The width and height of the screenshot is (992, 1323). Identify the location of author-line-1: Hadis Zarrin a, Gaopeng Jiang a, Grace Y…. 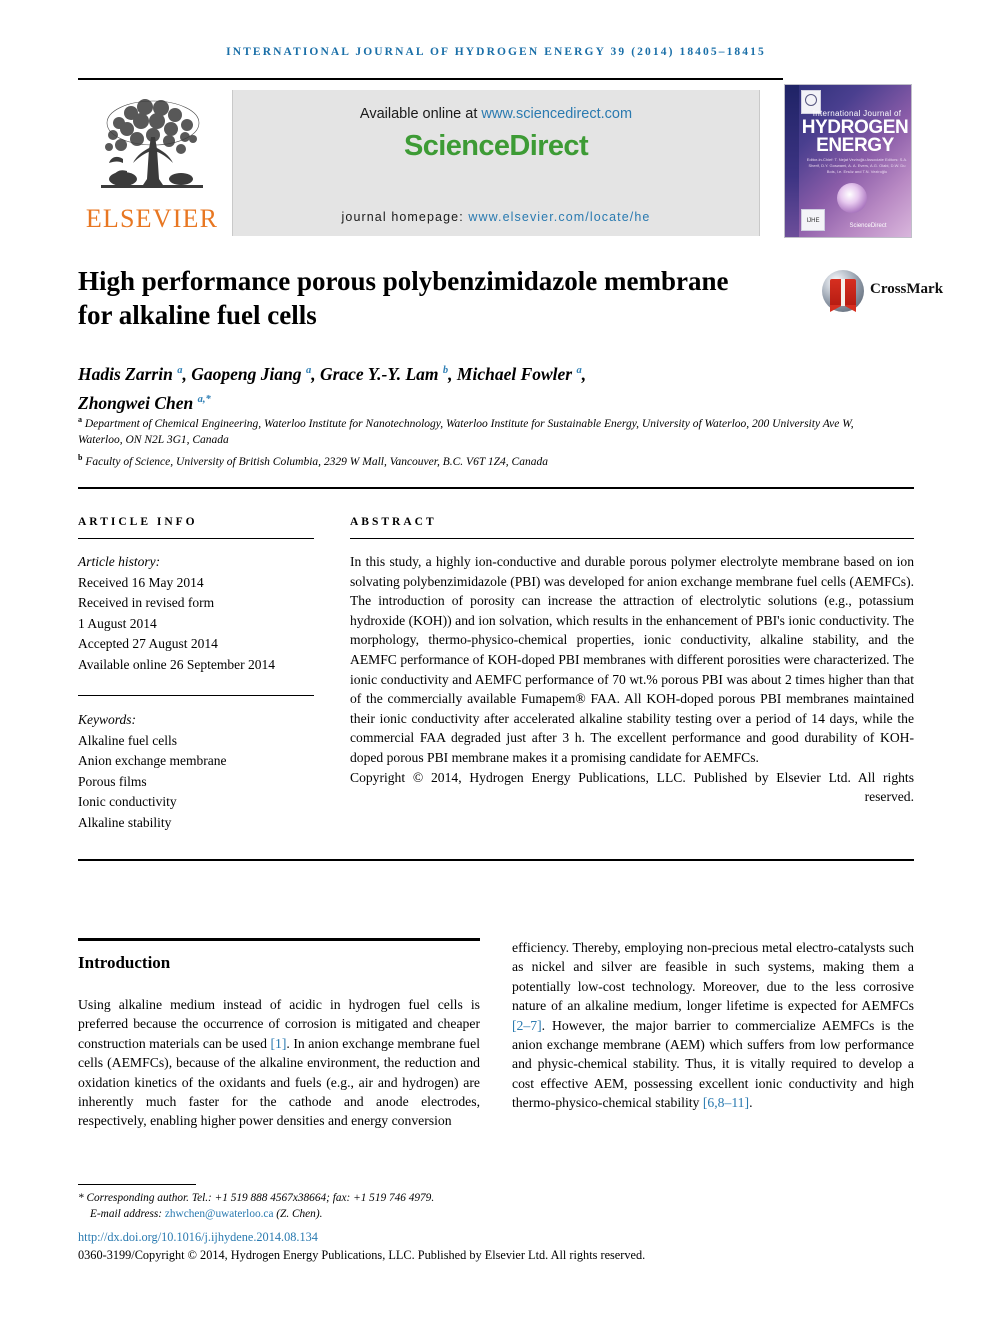
(332, 373).